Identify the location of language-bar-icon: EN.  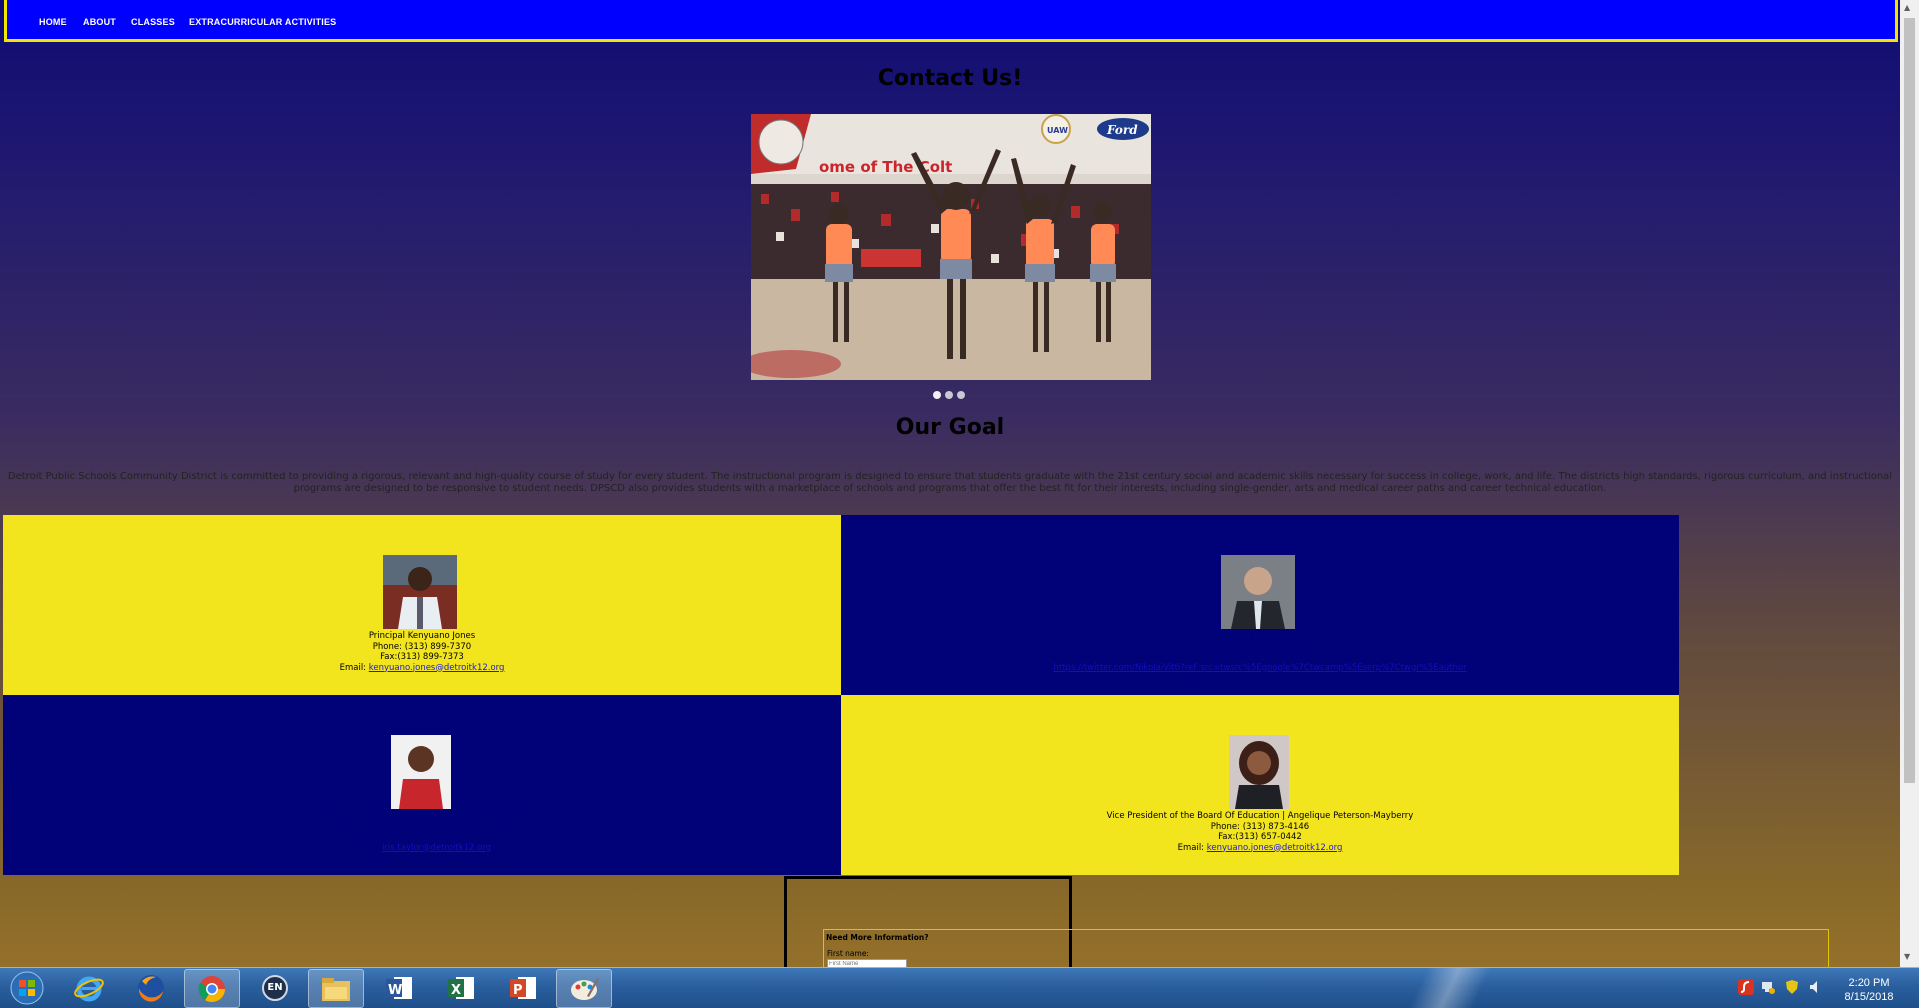
(275, 987).